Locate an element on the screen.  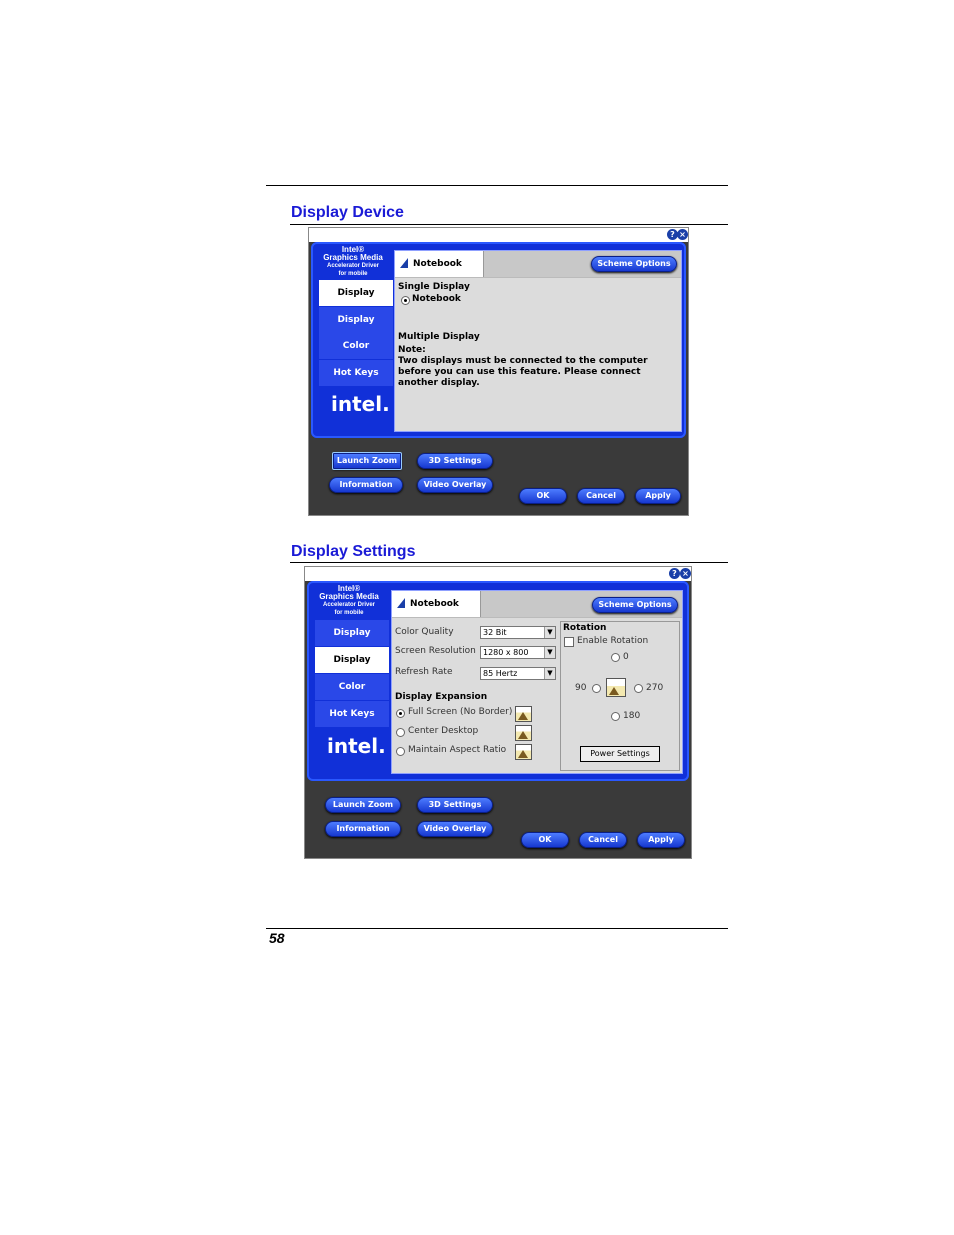
rotation-180-radio is located at coordinates (615, 716).